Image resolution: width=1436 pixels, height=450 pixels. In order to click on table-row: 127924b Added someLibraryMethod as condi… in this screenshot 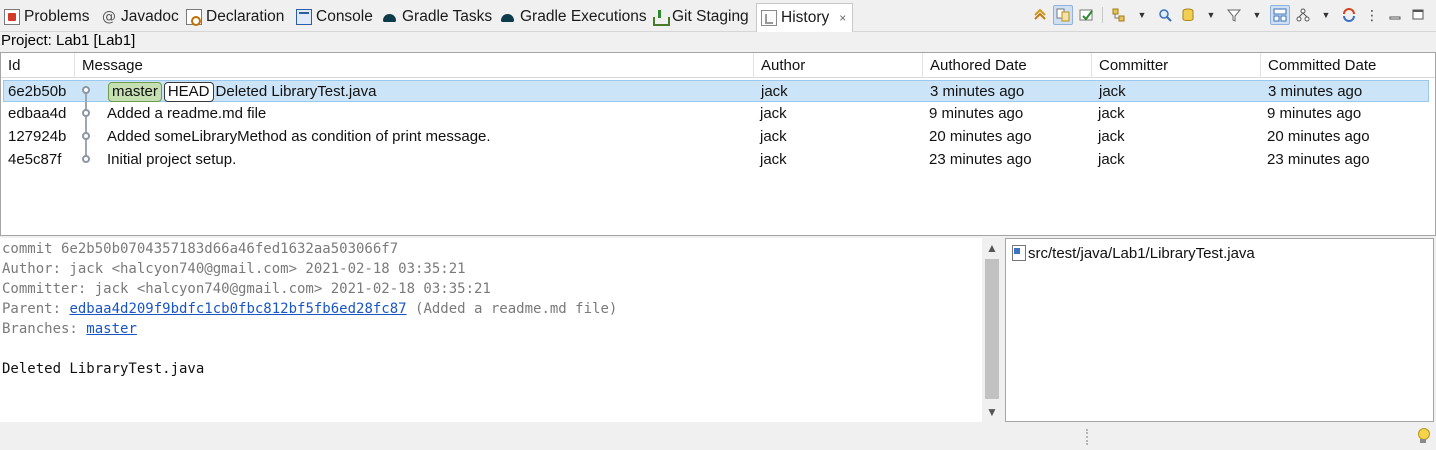, I will do `click(716, 137)`.